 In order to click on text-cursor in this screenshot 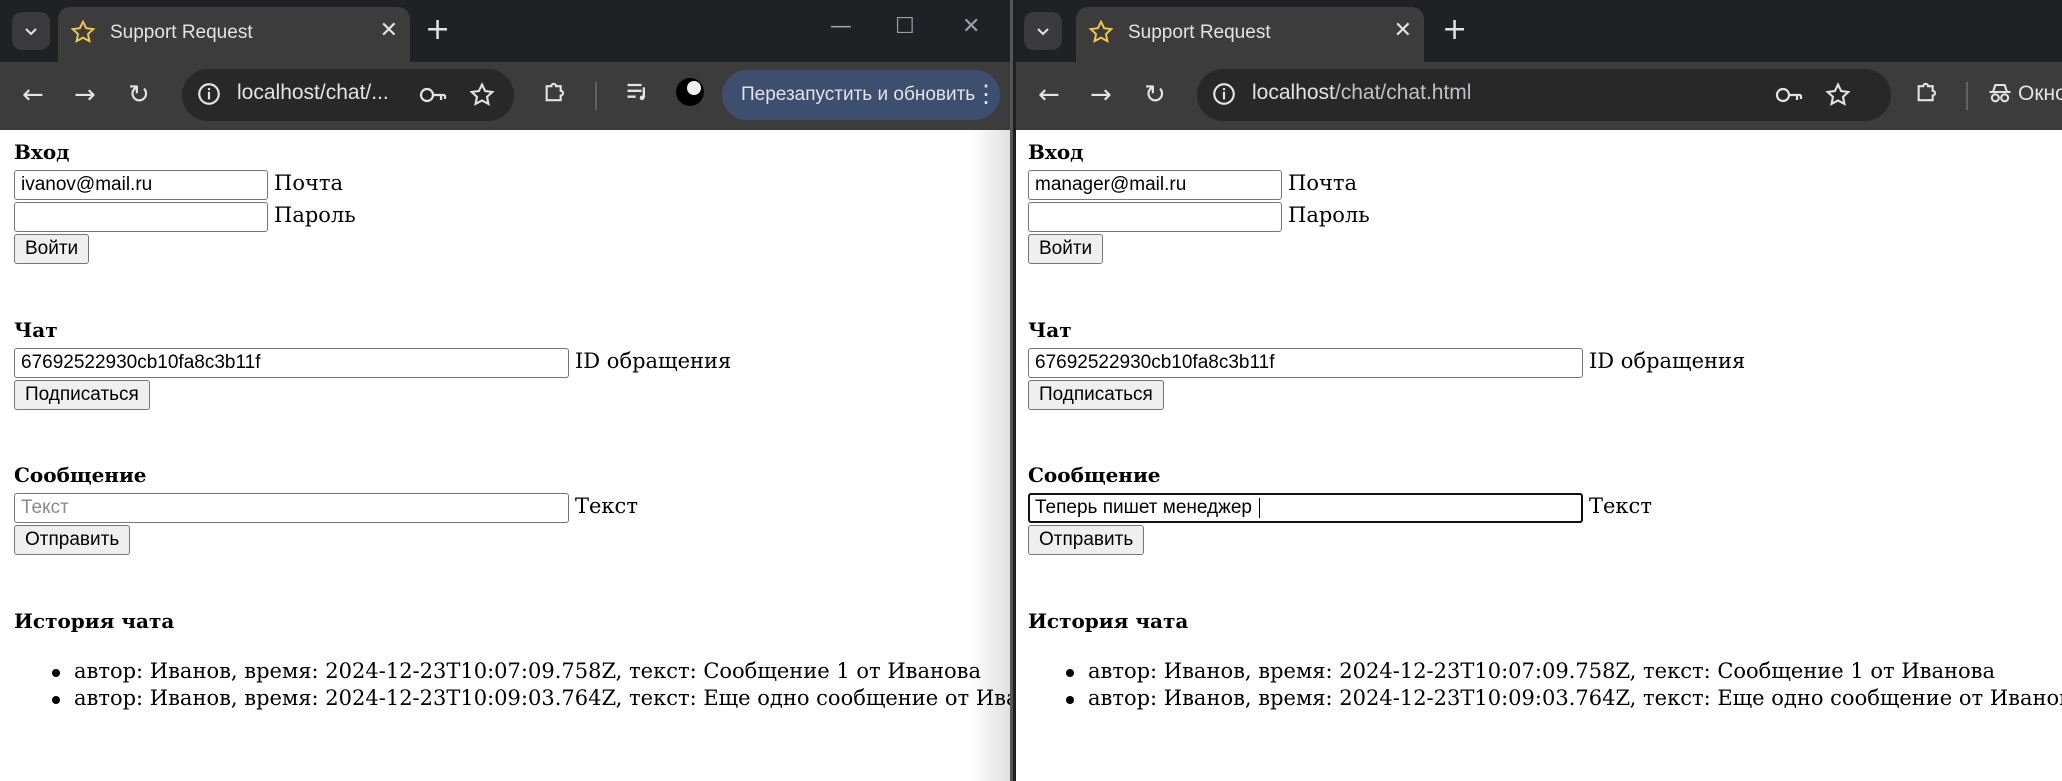, I will do `click(1260, 507)`.